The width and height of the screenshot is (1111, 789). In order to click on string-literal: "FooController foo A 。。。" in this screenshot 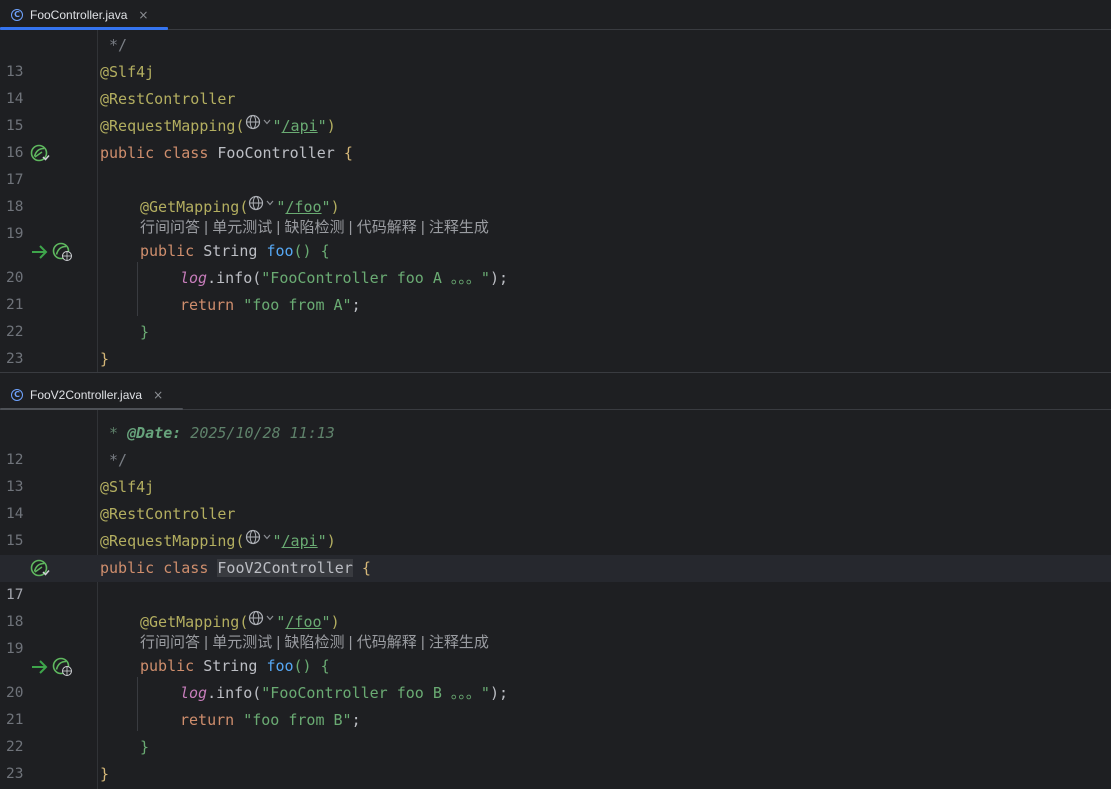, I will do `click(375, 278)`.